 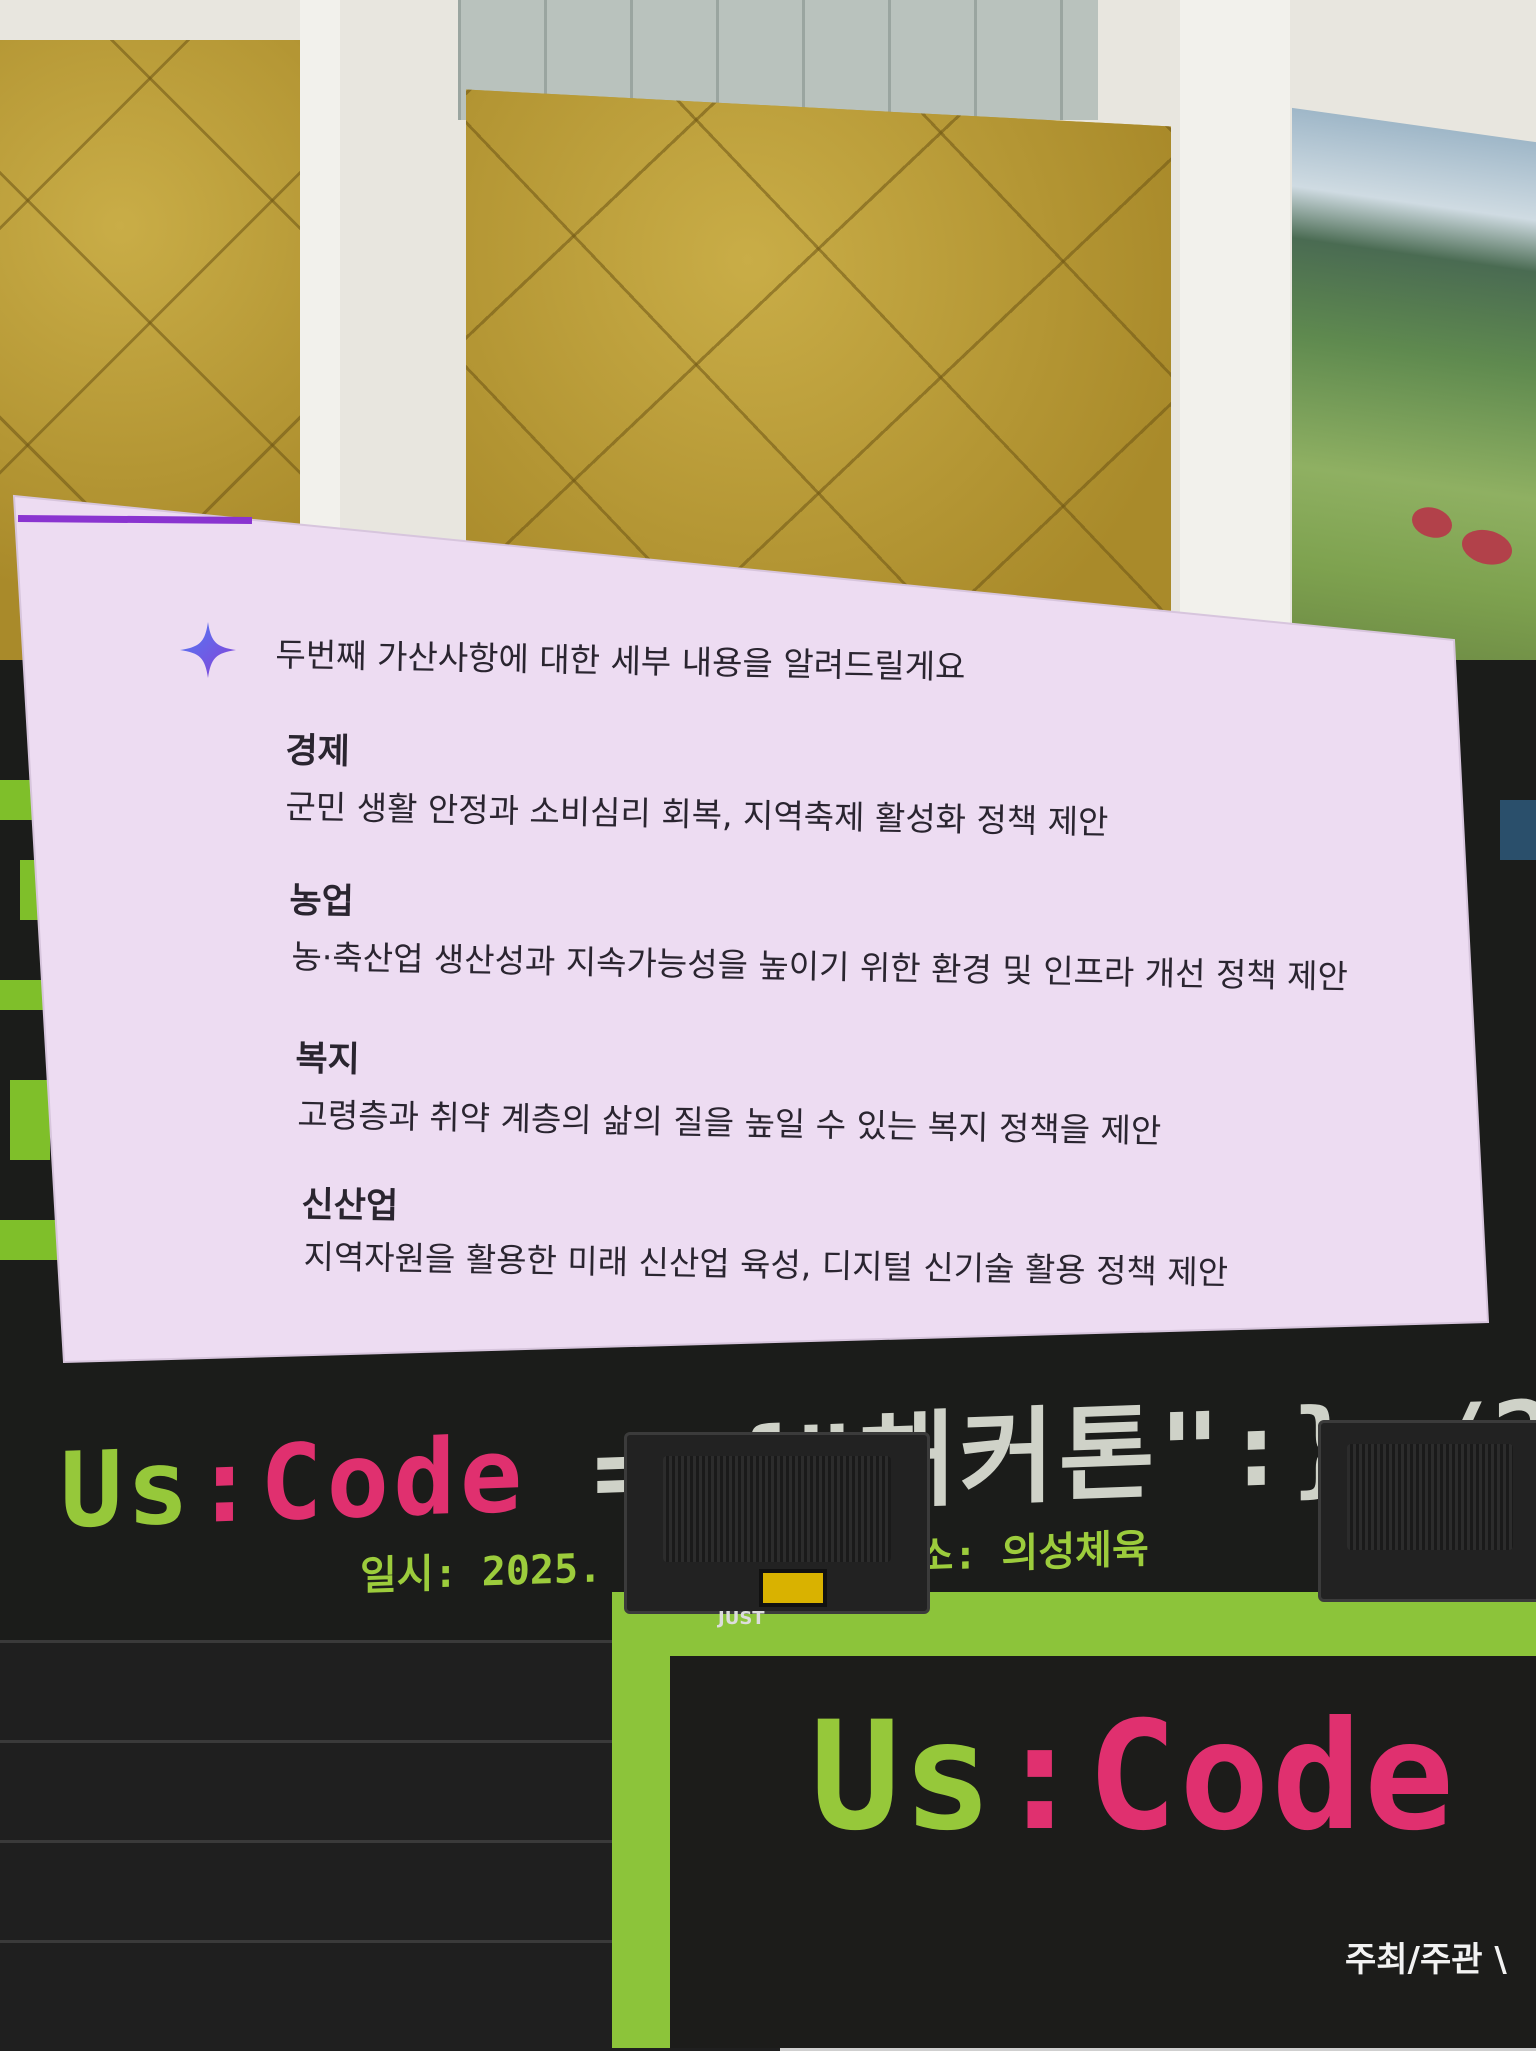 What do you see at coordinates (697, 814) in the screenshot?
I see `section-body-economy: 군민 생활 안정과 소비심리 회복, 지역축제 활성화 정책 제안` at bounding box center [697, 814].